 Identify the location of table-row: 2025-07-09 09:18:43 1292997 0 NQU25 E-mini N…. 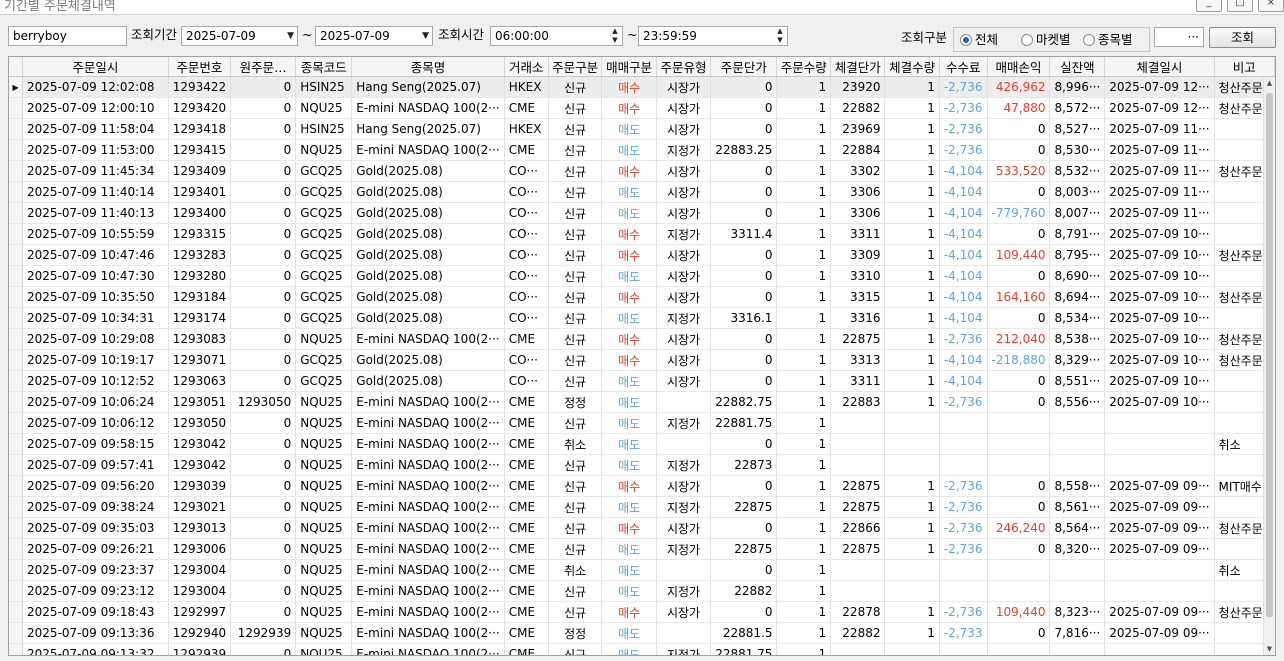
(642, 612).